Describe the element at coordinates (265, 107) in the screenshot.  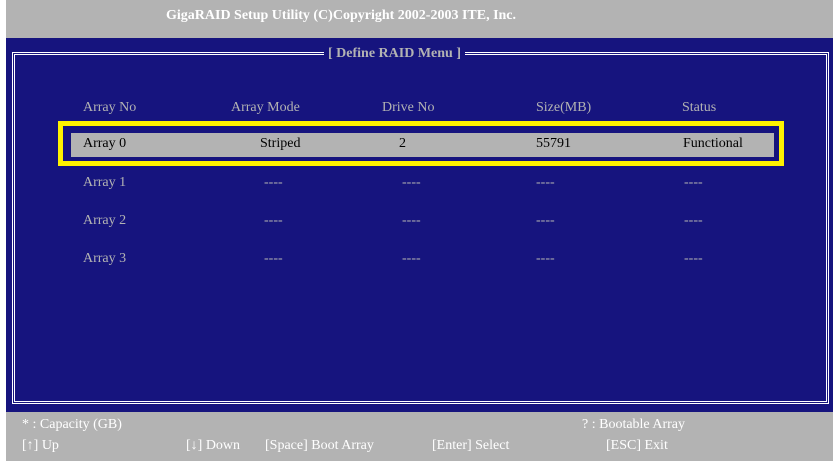
I see `col-header-array-mode: Array Mode` at that location.